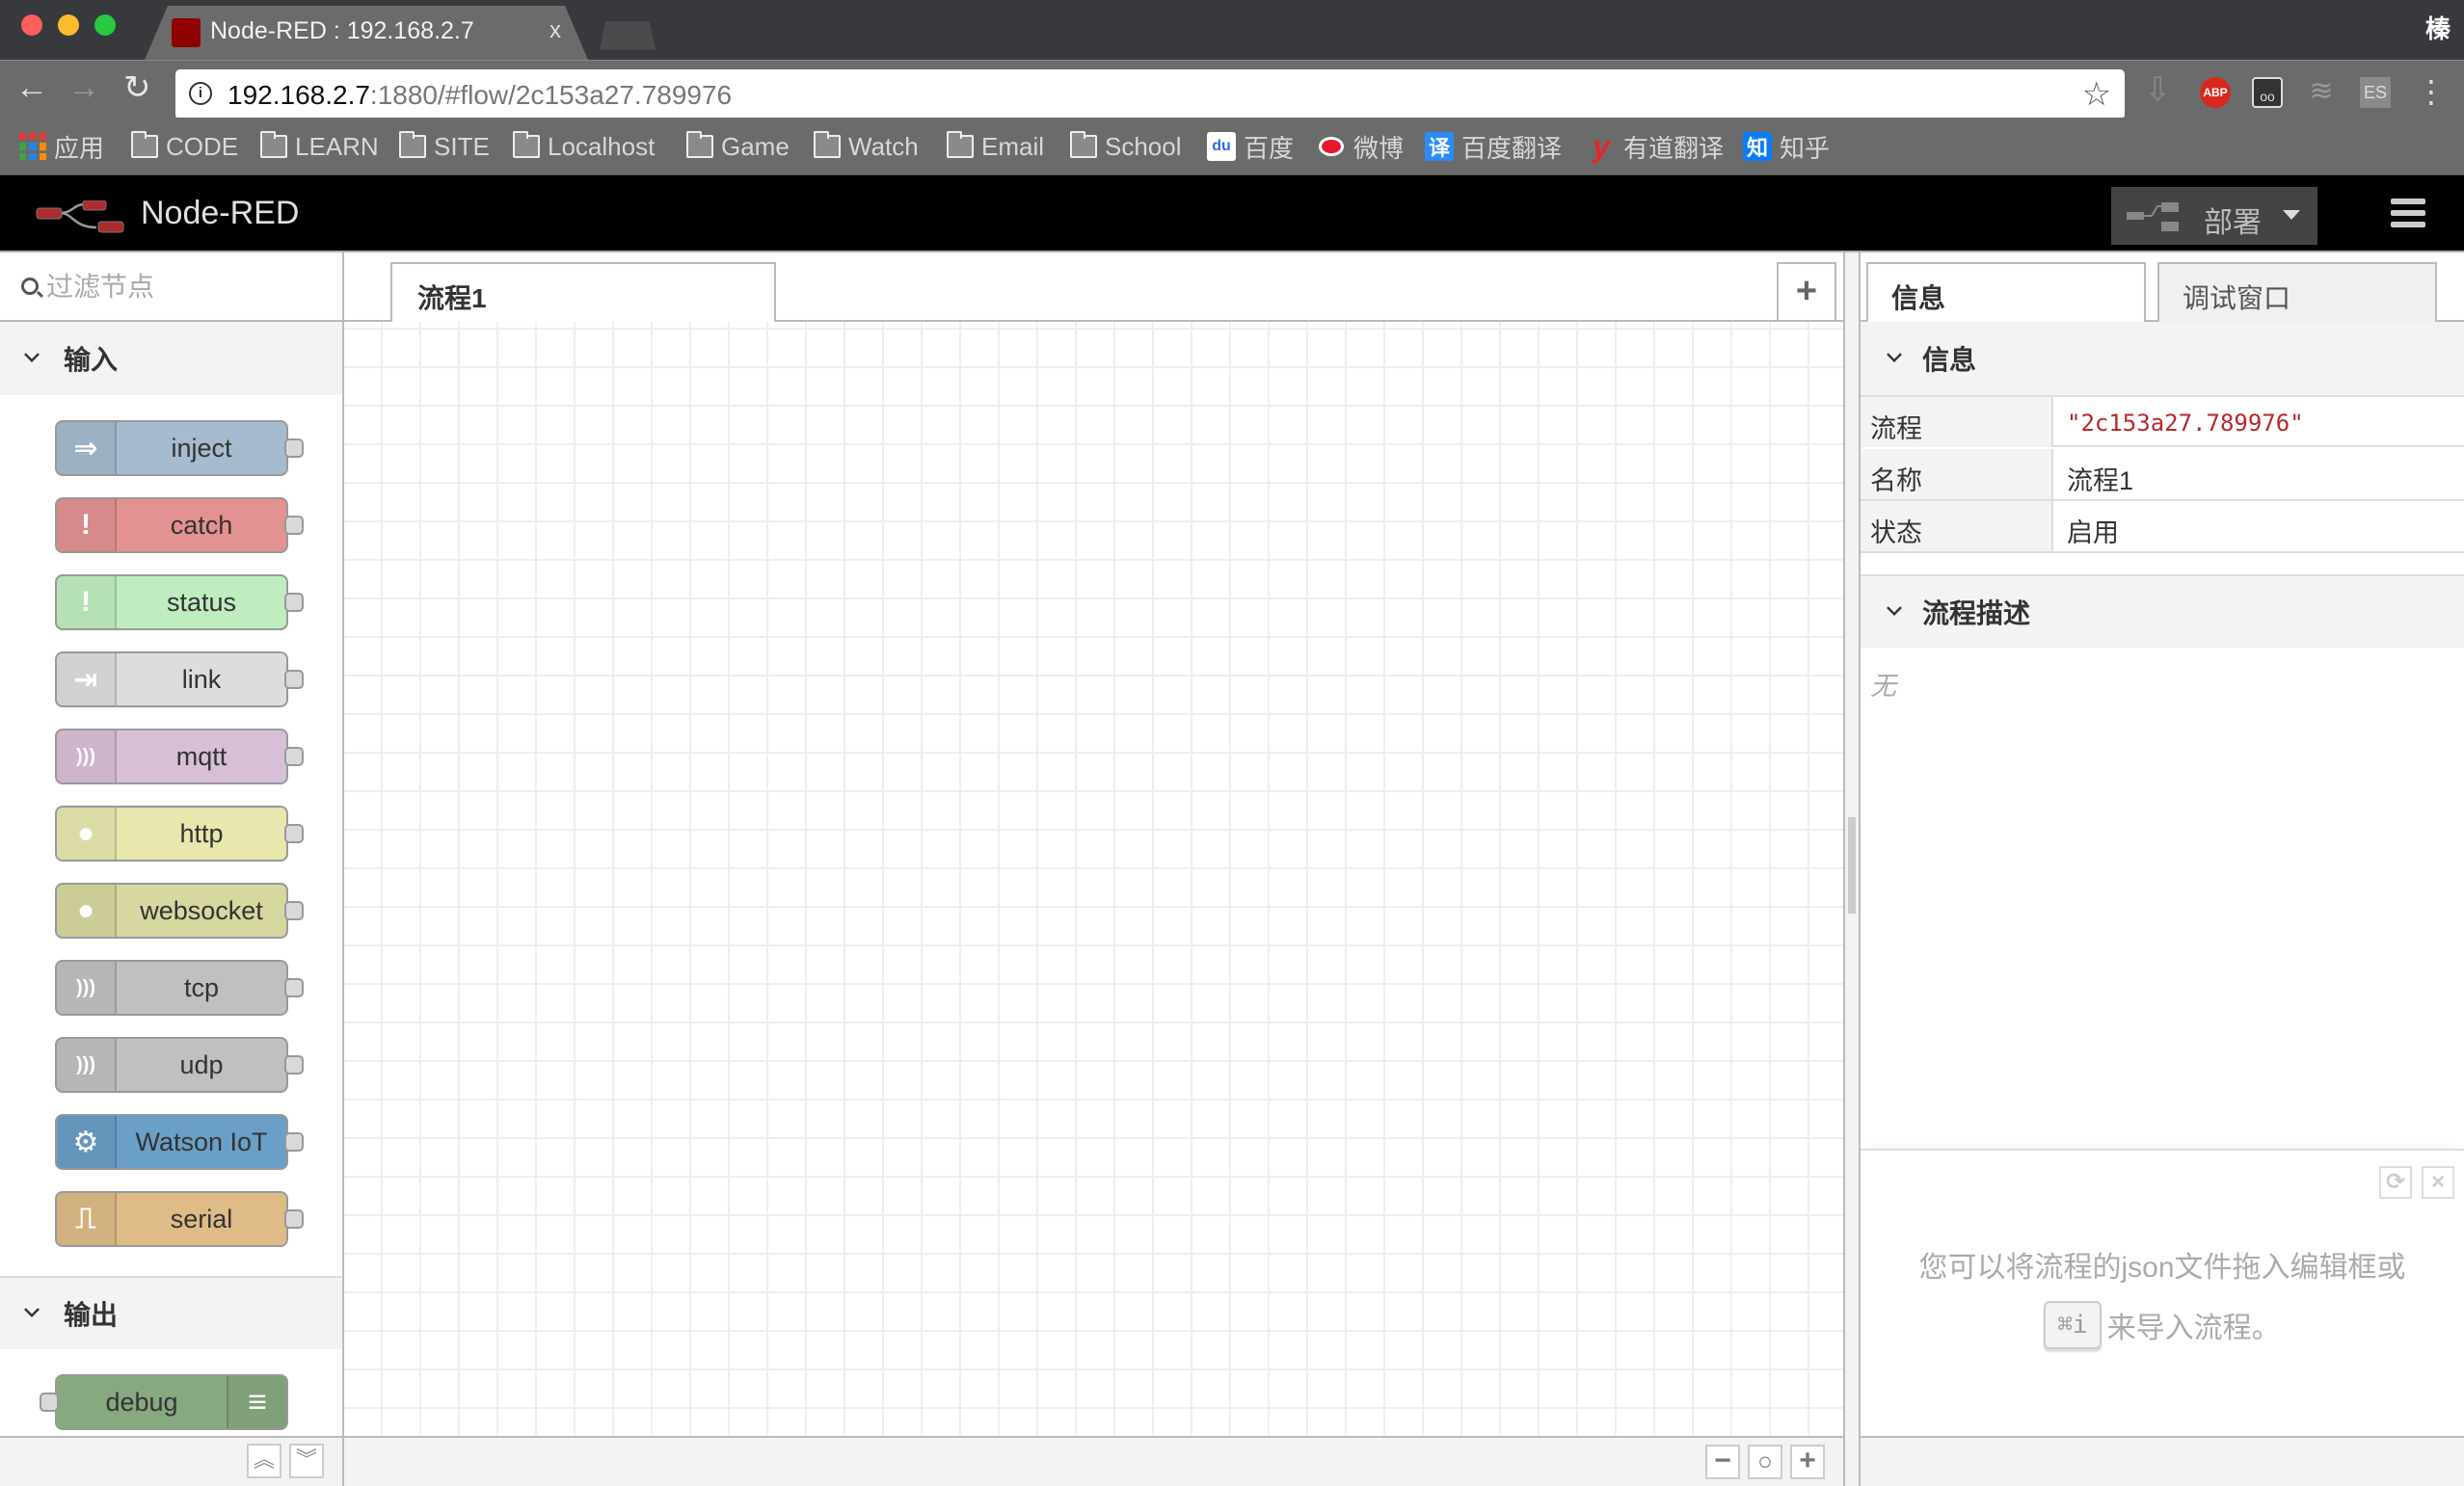 This screenshot has height=1486, width=2464. What do you see at coordinates (2297, 293) in the screenshot?
I see `tab-debug: 调试窗口` at bounding box center [2297, 293].